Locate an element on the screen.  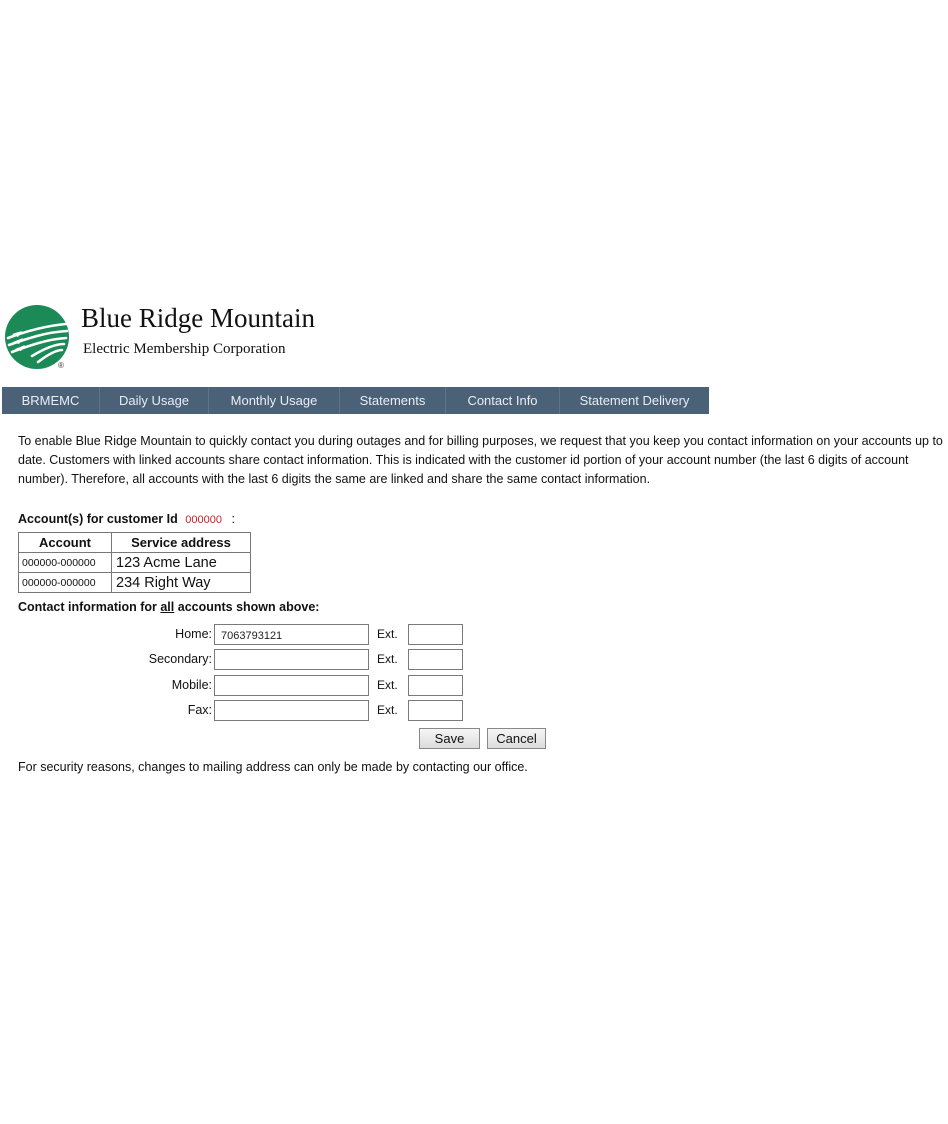
secondary-phone-label: Secondary: is located at coordinates (180, 659).